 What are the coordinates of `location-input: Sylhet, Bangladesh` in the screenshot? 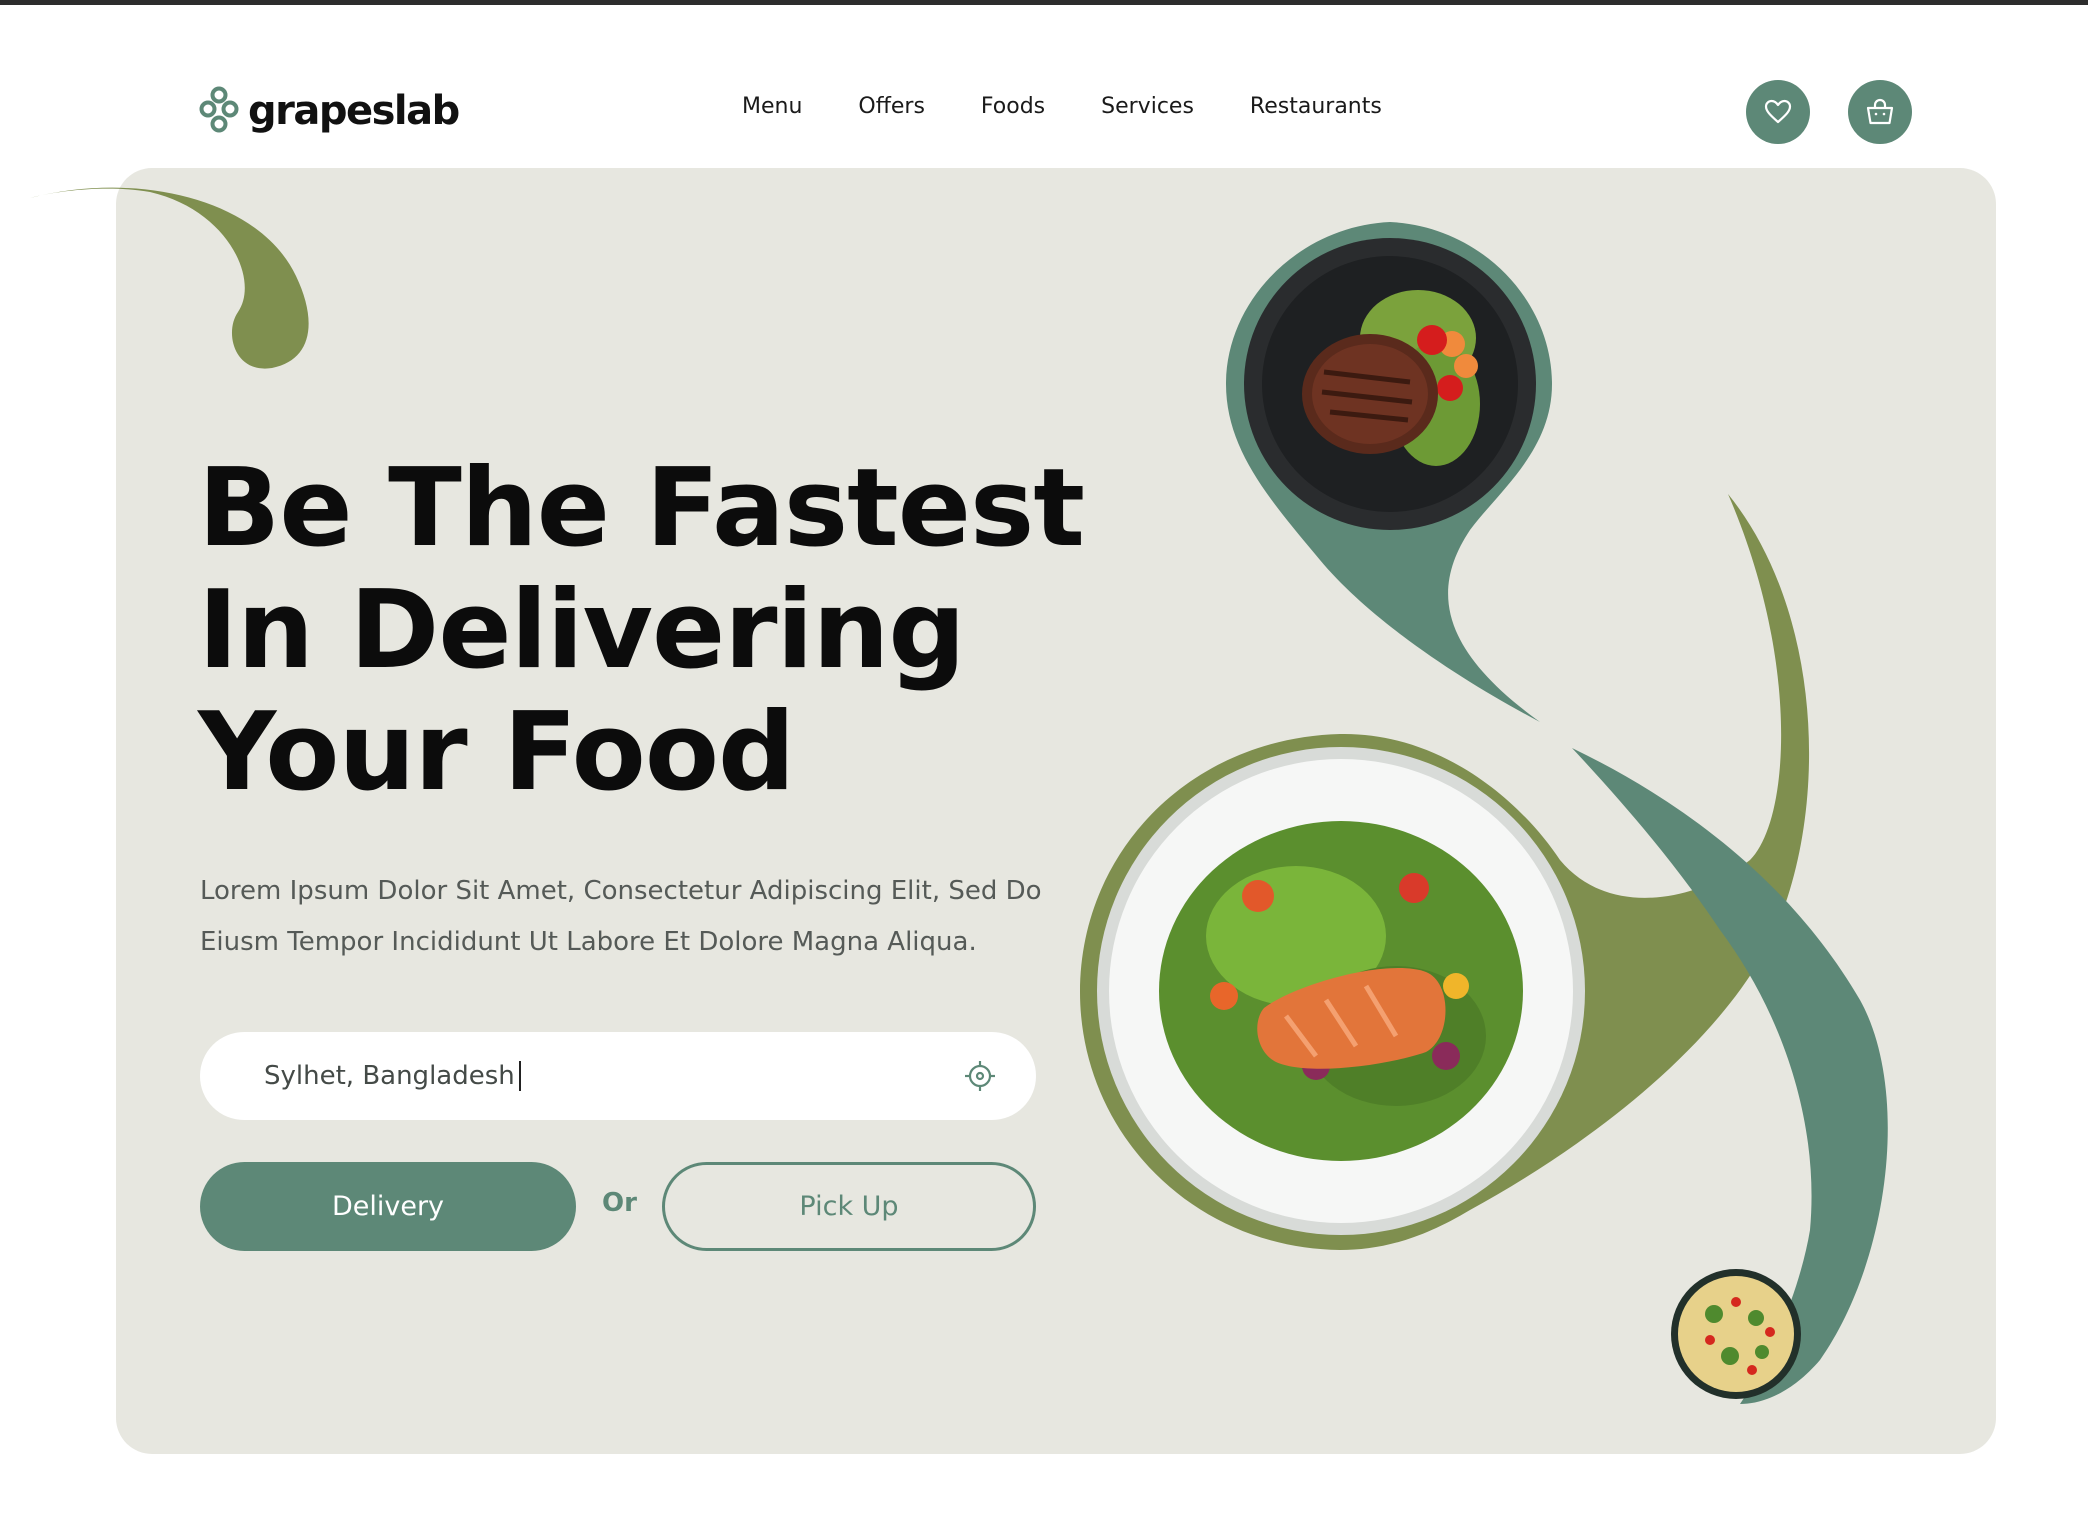 It's located at (618, 1076).